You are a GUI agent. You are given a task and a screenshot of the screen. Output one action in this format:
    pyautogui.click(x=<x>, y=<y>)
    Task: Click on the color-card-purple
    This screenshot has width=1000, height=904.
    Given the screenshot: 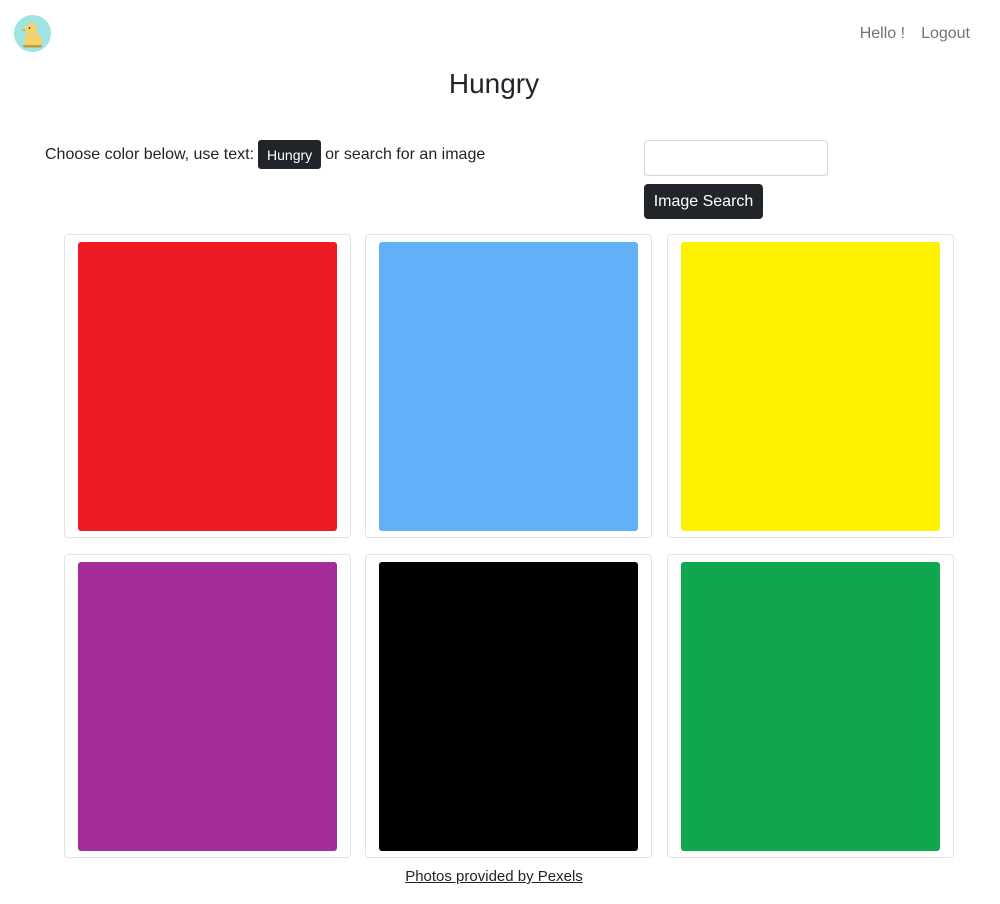 What is the action you would take?
    pyautogui.click(x=207, y=706)
    